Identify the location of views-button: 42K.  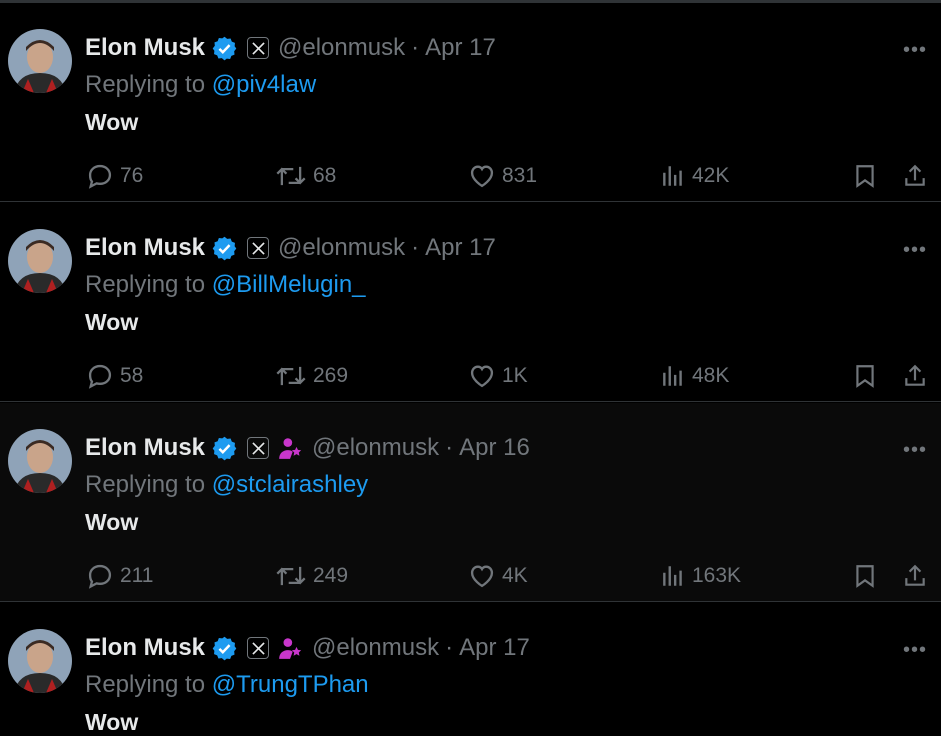
(694, 176).